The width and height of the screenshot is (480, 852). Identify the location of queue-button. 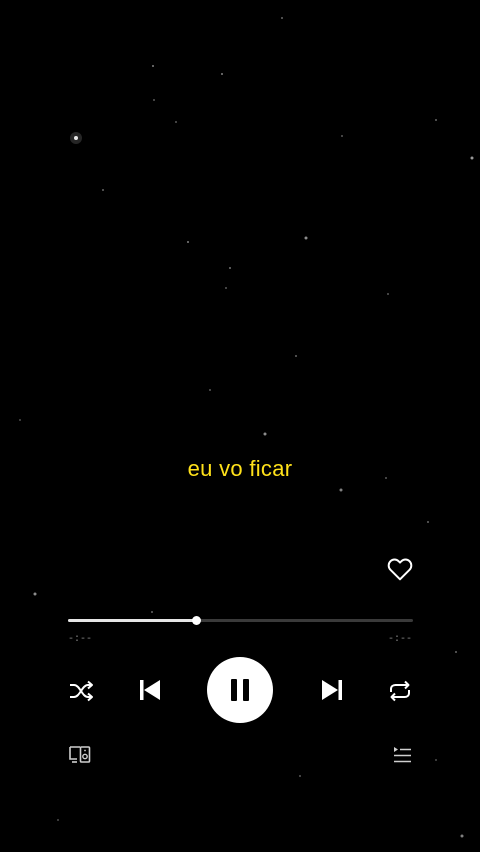
(402, 755).